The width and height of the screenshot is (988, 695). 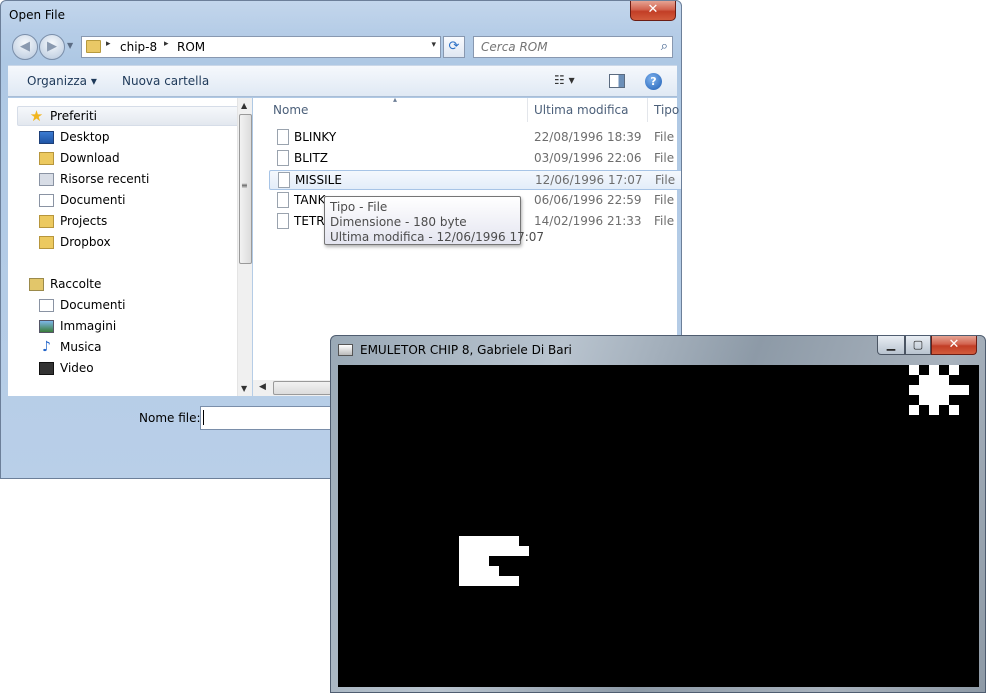 What do you see at coordinates (653, 81) in the screenshot?
I see `help-button: ?` at bounding box center [653, 81].